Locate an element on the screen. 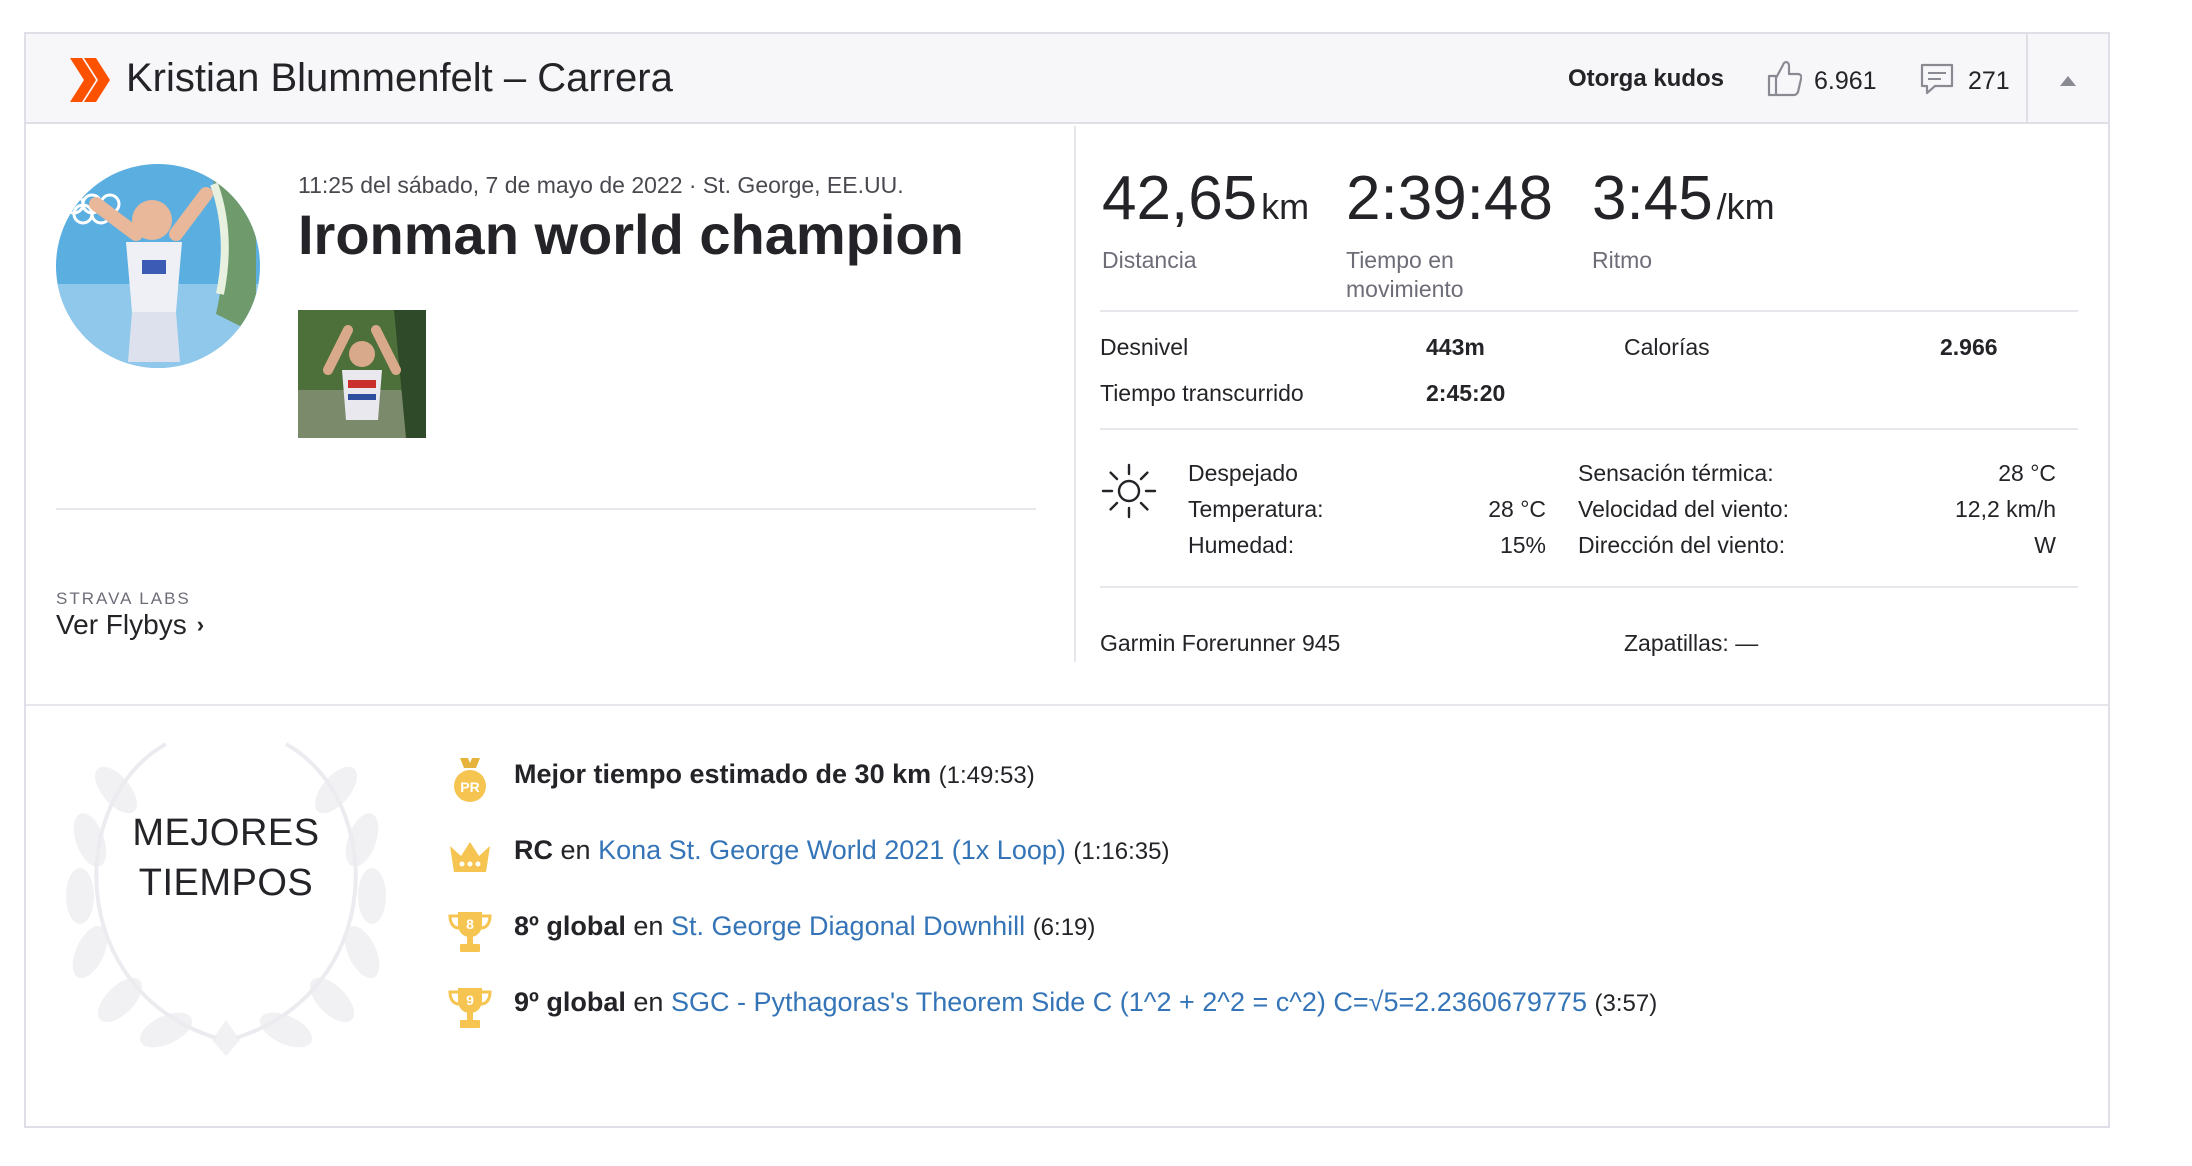  distance-stat: 42,65 km is located at coordinates (1205, 203).